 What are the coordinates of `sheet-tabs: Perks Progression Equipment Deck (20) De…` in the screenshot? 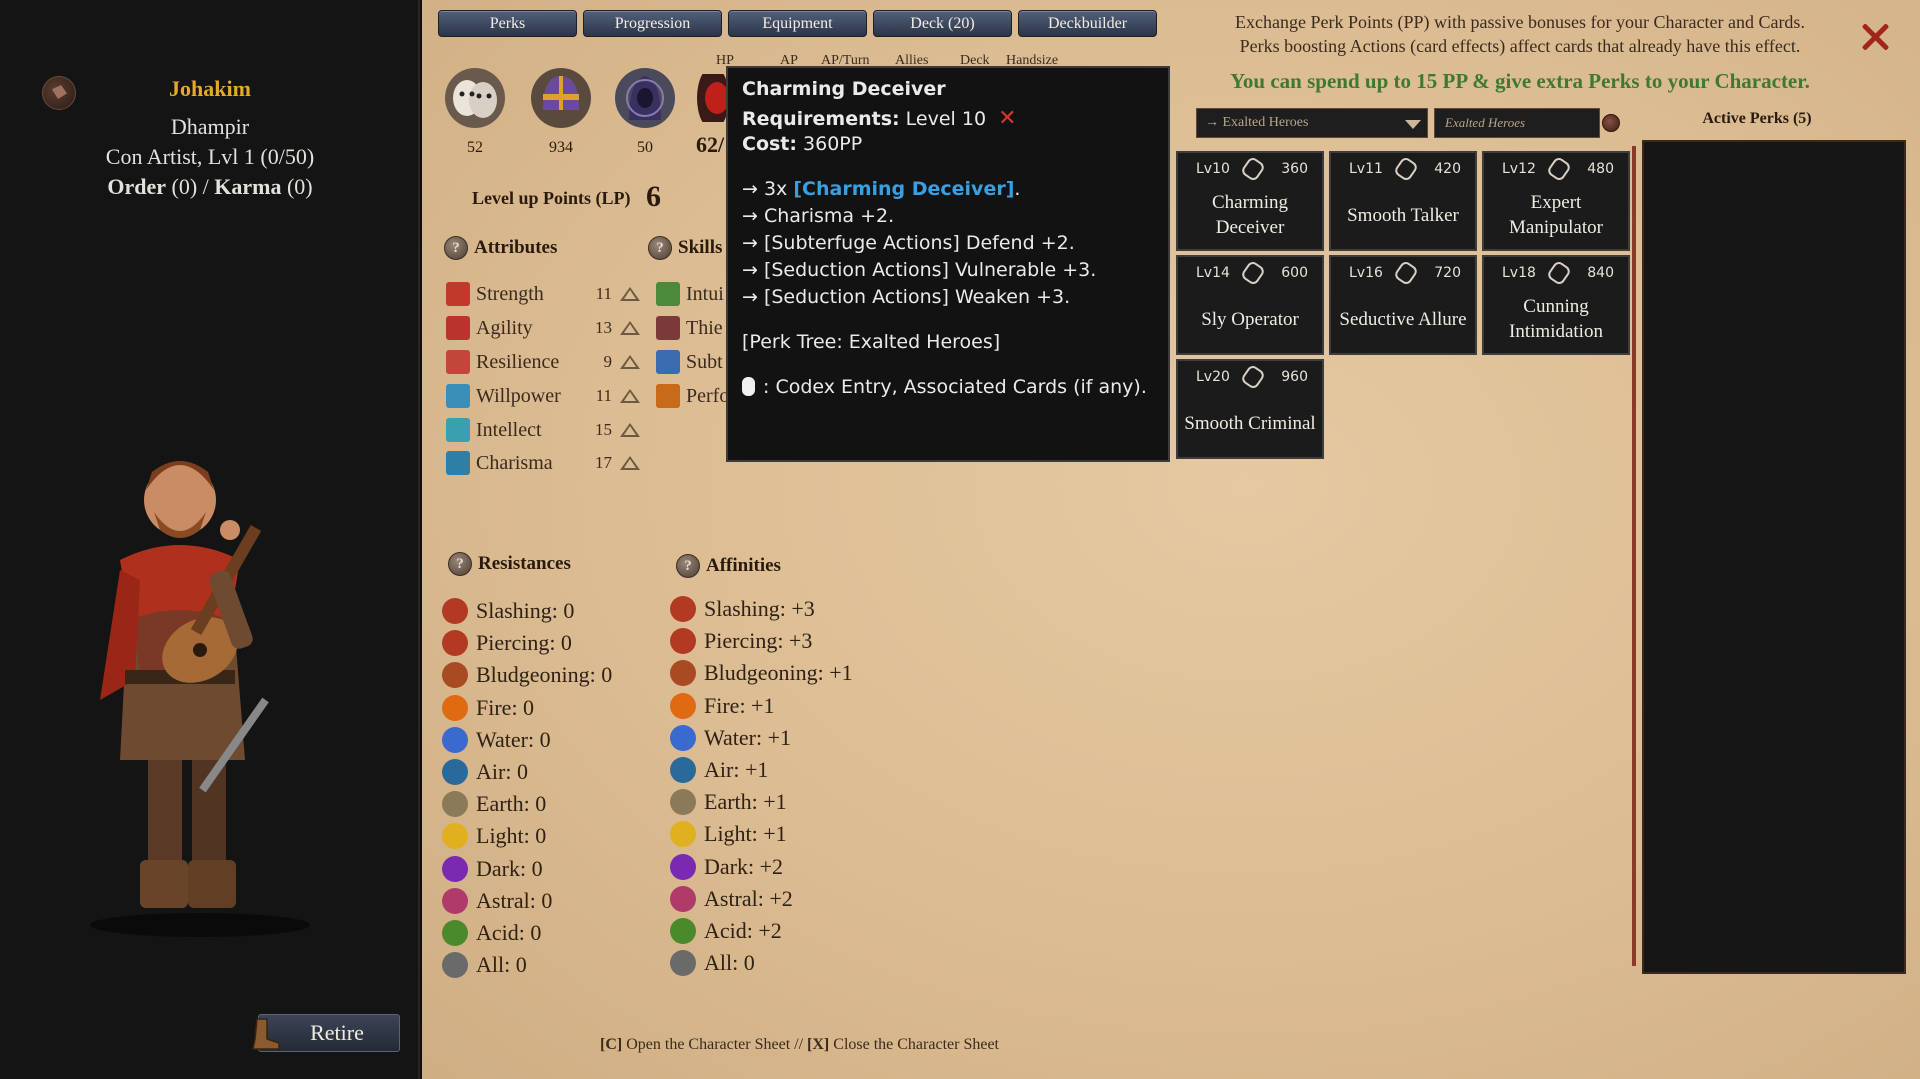 It's located at (797, 23).